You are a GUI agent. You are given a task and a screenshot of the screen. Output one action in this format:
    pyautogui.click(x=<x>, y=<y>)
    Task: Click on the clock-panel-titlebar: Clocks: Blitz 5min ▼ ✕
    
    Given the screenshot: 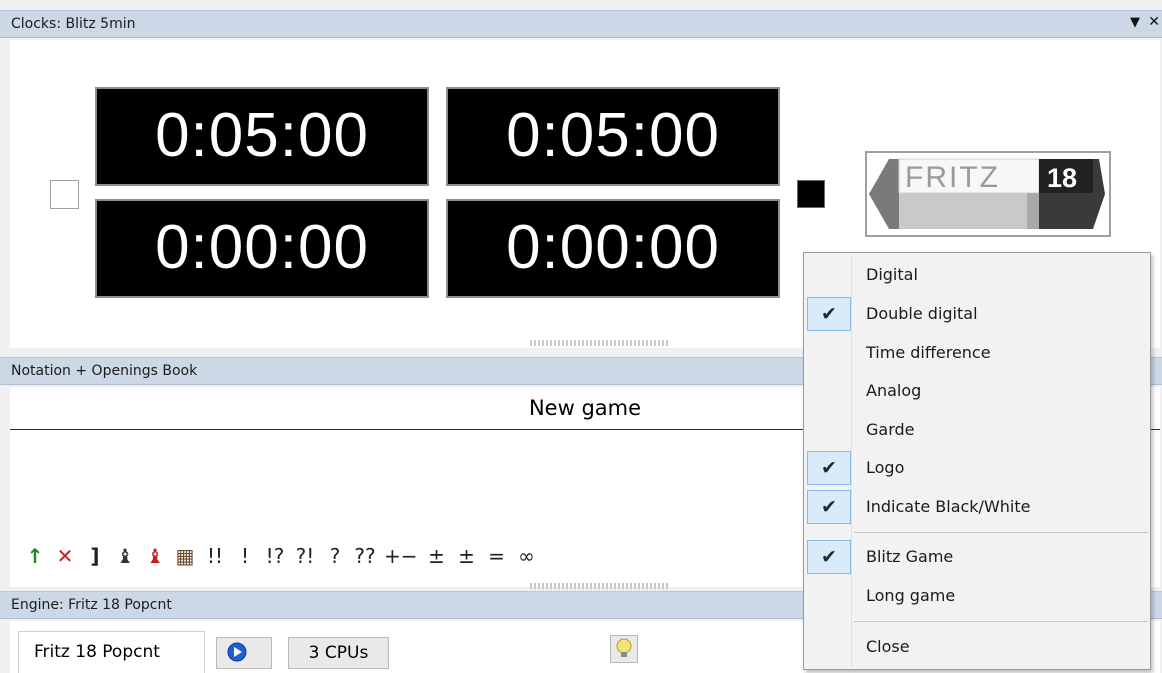 What is the action you would take?
    pyautogui.click(x=581, y=24)
    